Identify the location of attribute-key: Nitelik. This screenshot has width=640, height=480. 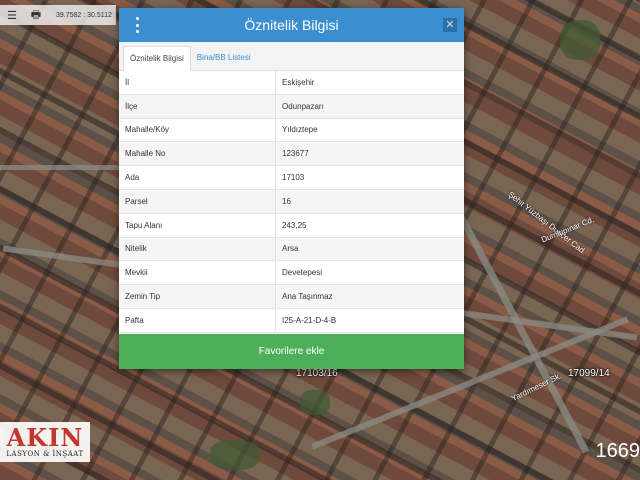
(197, 249).